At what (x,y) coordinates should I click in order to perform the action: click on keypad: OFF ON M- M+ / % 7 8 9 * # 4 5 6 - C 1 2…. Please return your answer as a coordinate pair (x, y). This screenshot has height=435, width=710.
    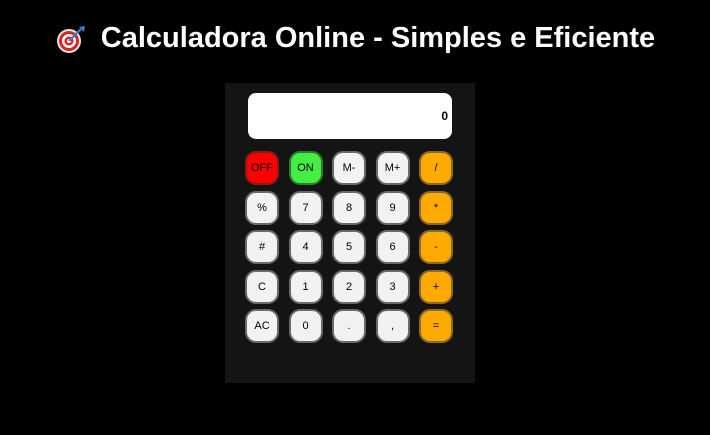
    Looking at the image, I should click on (349, 247).